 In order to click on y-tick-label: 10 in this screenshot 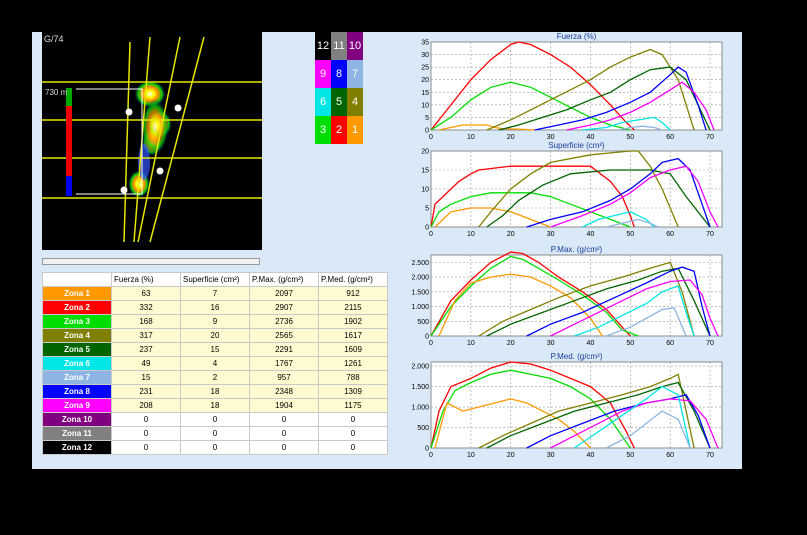, I will do `click(425, 105)`.